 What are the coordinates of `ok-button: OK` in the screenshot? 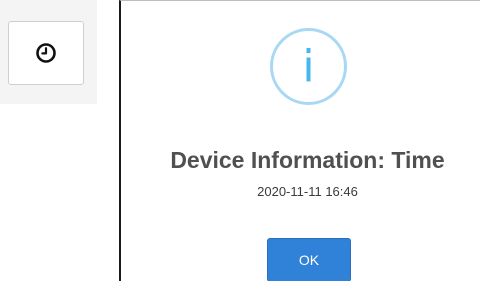 It's located at (309, 259).